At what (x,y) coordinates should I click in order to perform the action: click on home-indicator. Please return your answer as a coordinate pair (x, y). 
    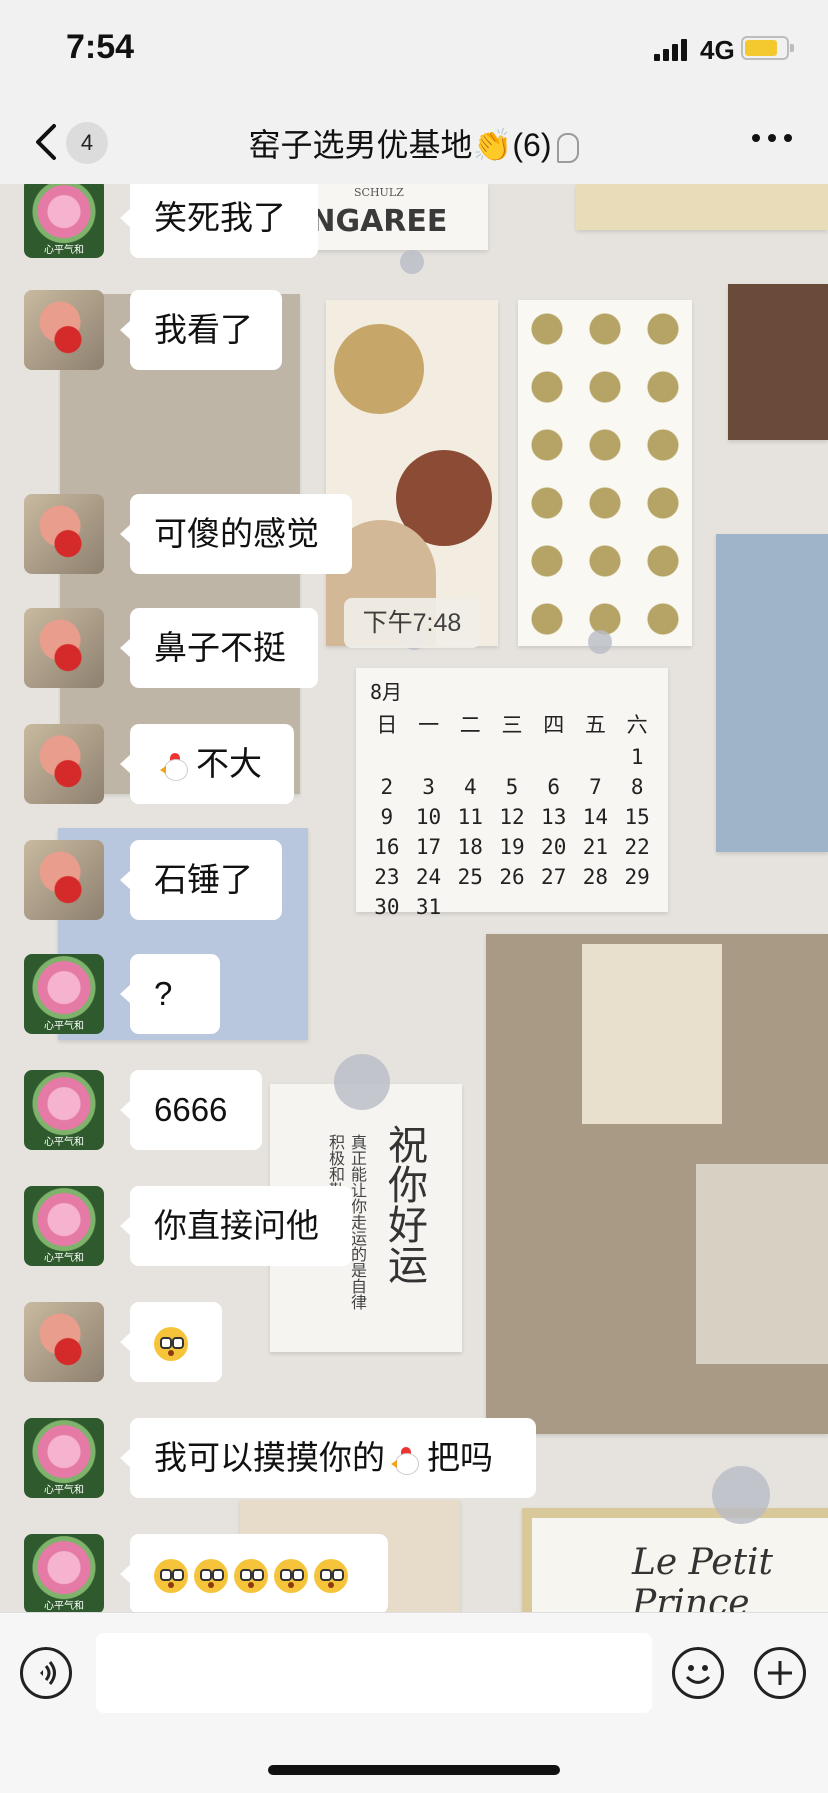
    Looking at the image, I should click on (414, 1770).